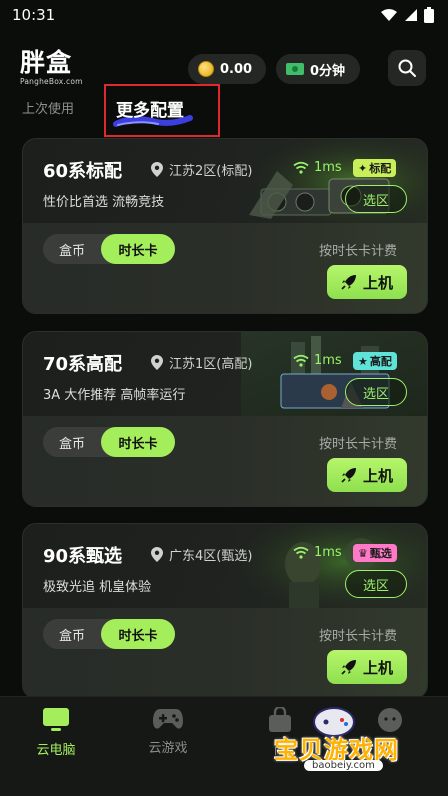 This screenshot has height=796, width=448. I want to click on card-region: 江苏1区(高配), so click(201, 362).